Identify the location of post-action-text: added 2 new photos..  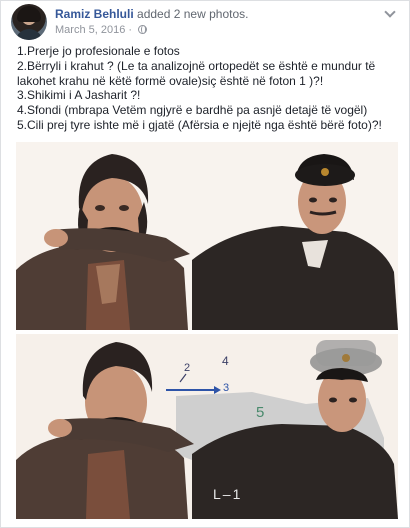
(193, 14).